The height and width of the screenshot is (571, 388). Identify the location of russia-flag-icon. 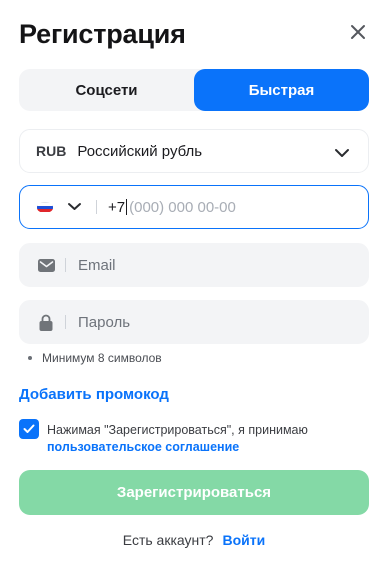
(45, 207).